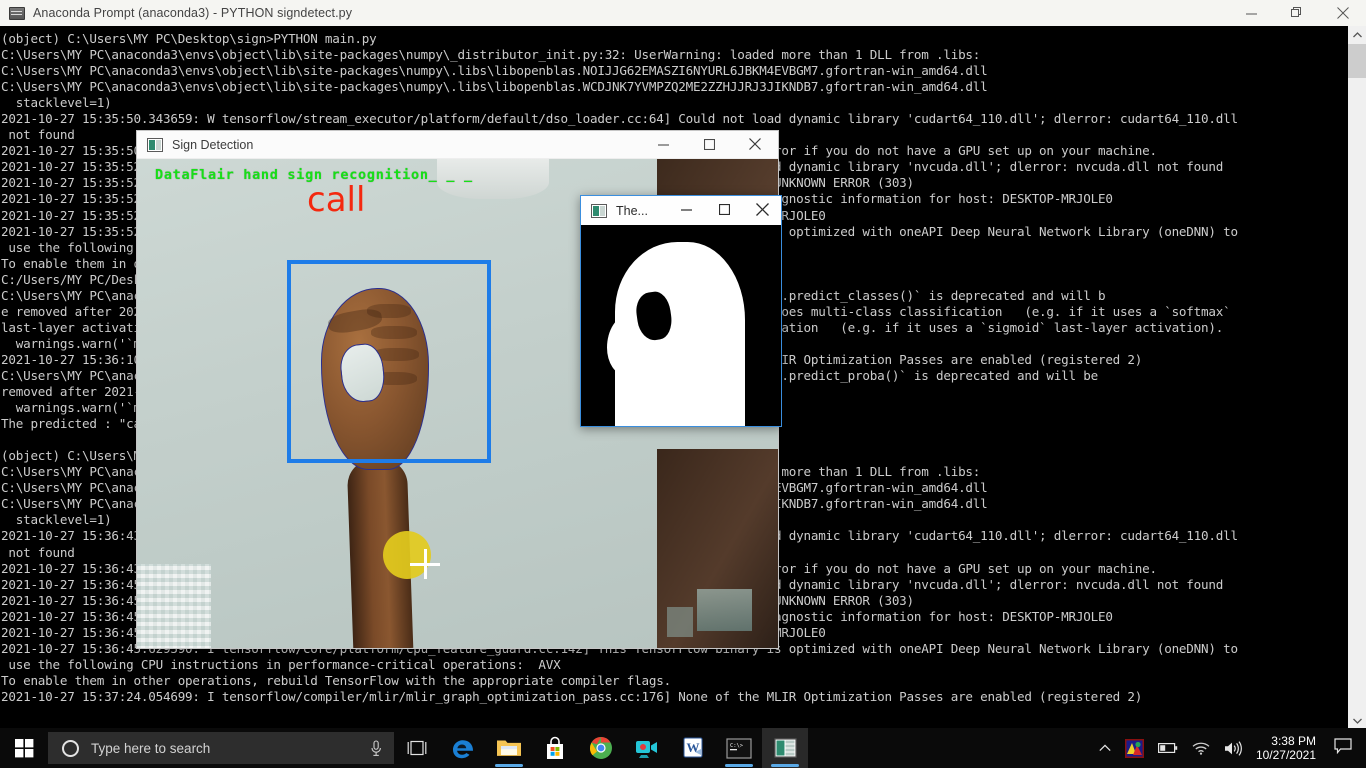 This screenshot has width=1366, height=768. What do you see at coordinates (376, 748) in the screenshot?
I see `microphone-icon` at bounding box center [376, 748].